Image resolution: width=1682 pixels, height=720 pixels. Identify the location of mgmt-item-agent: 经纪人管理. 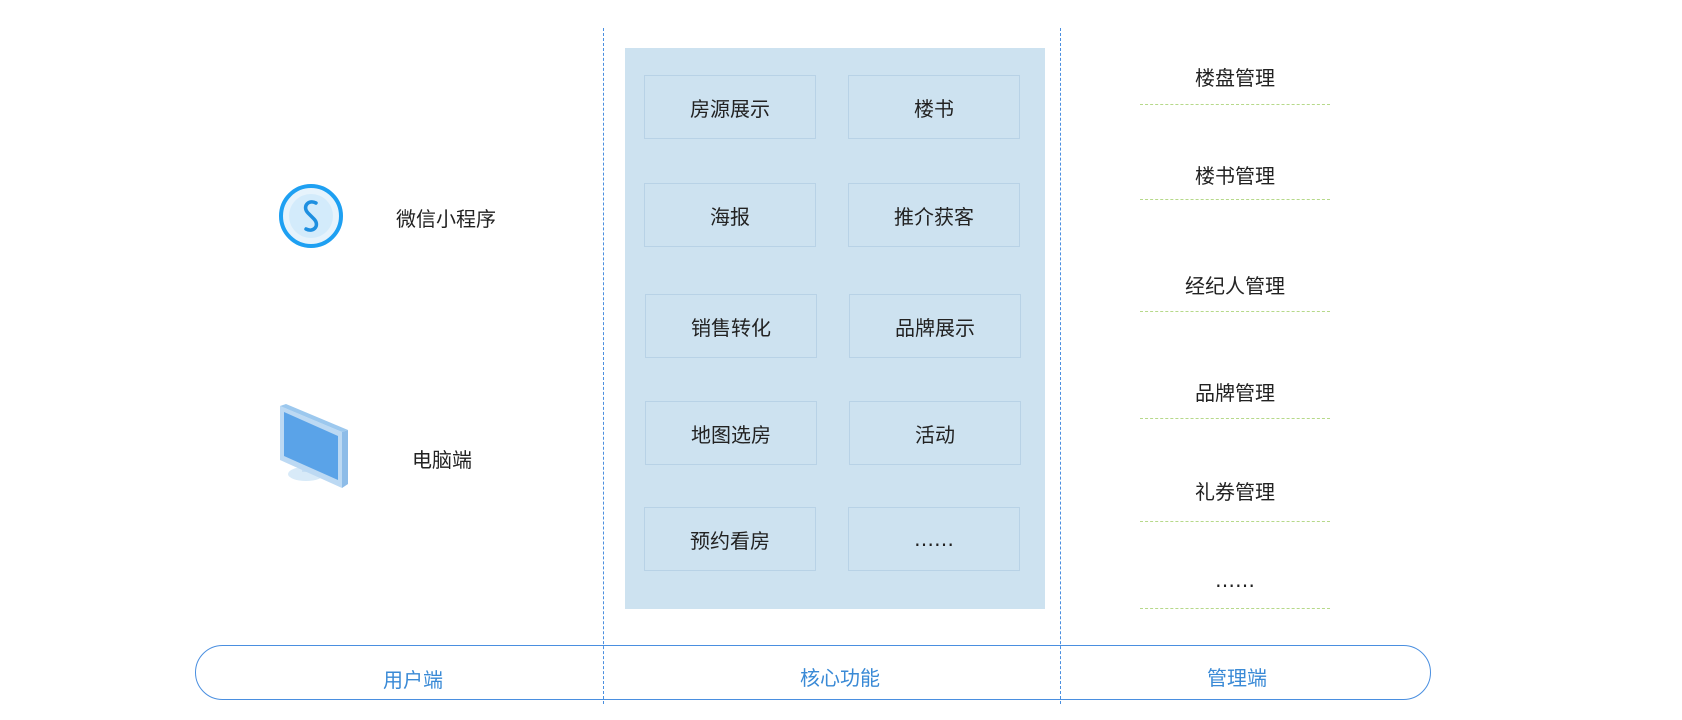
(1235, 286).